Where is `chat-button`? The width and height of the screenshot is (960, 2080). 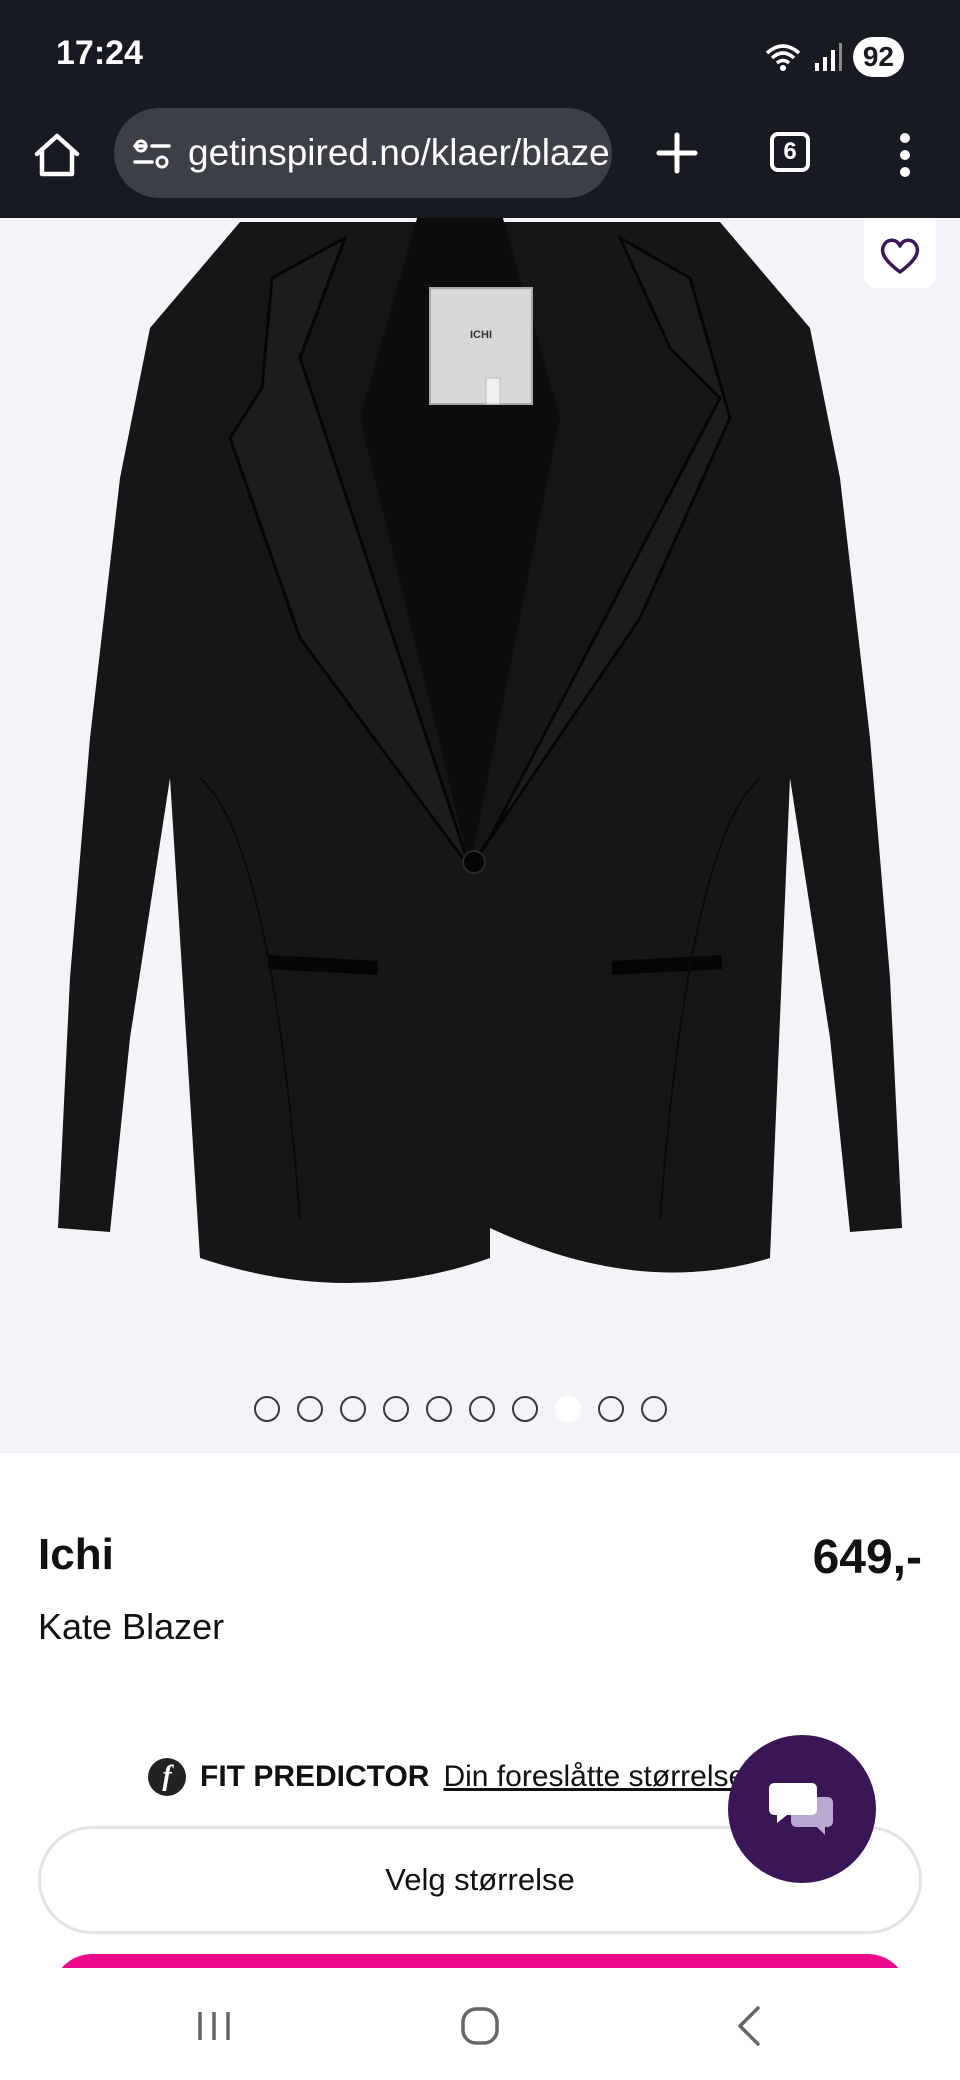
chat-button is located at coordinates (802, 1809).